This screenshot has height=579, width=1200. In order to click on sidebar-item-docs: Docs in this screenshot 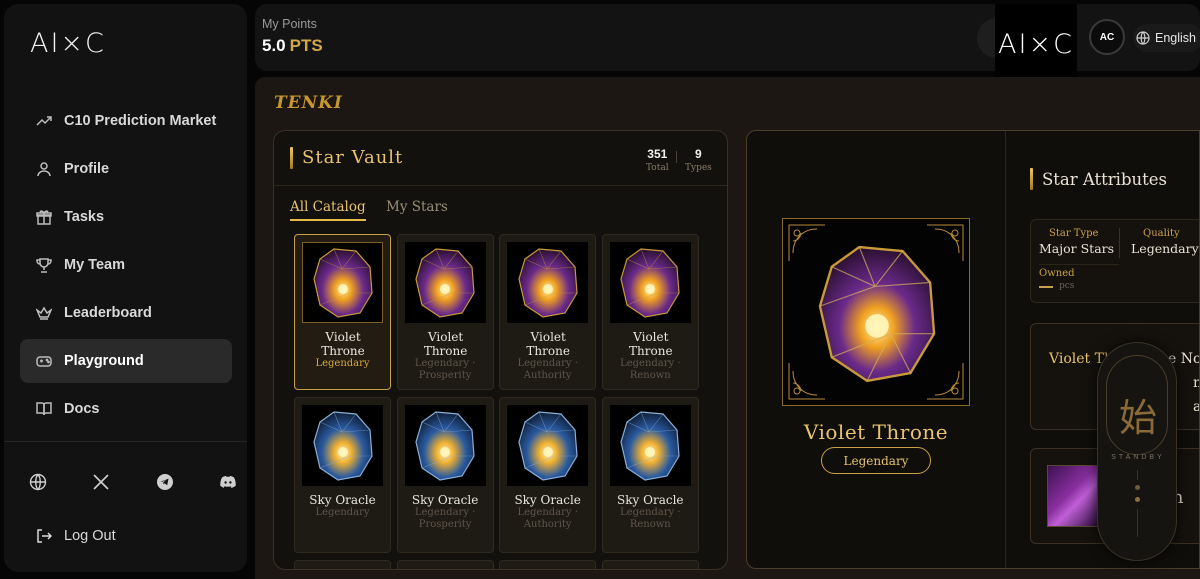, I will do `click(126, 409)`.